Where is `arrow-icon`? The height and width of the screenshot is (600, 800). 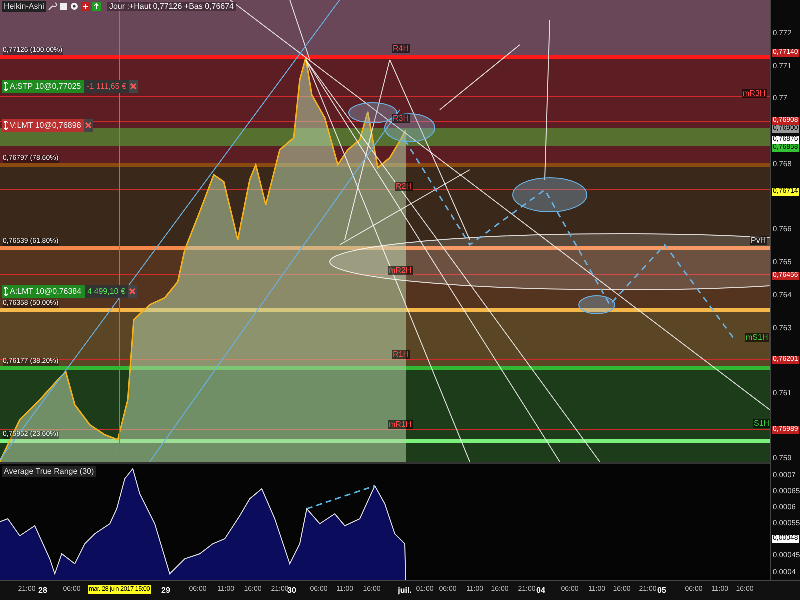
arrow-icon is located at coordinates (97, 6).